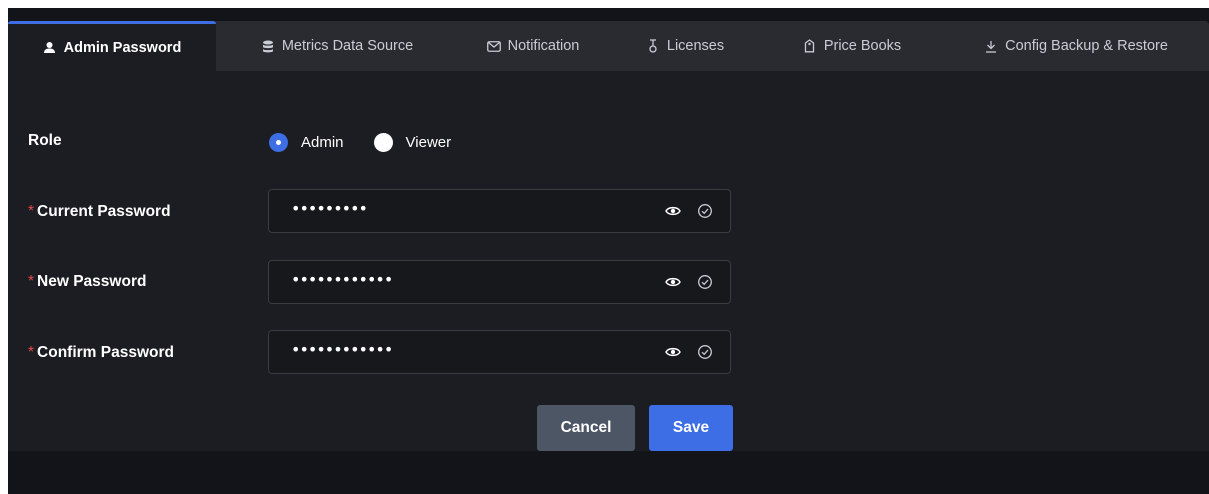  I want to click on radio-checked-icon, so click(278, 142).